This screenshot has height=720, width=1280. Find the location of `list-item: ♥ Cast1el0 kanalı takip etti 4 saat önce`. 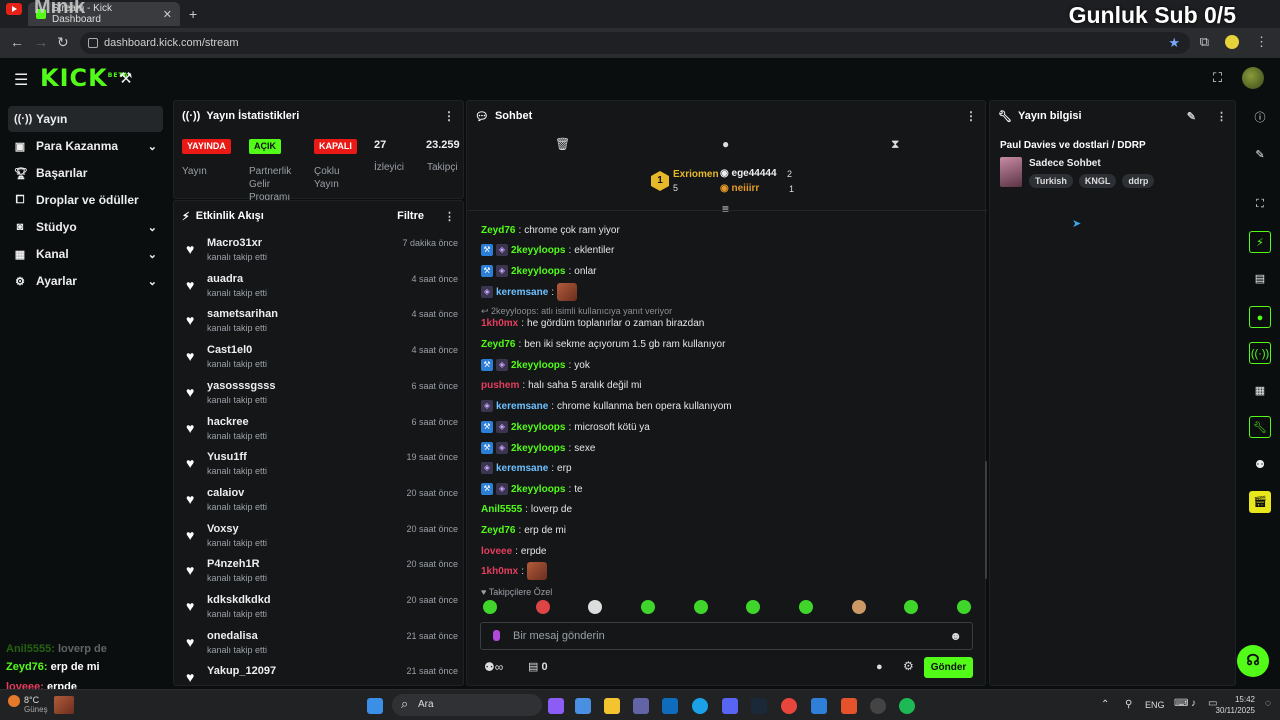

list-item: ♥ Cast1el0 kanalı takip etti 4 saat önce is located at coordinates (320, 360).